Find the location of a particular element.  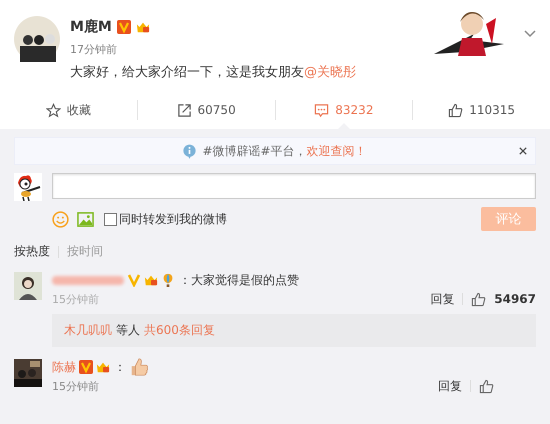

reply-text: 等人 is located at coordinates (128, 330).